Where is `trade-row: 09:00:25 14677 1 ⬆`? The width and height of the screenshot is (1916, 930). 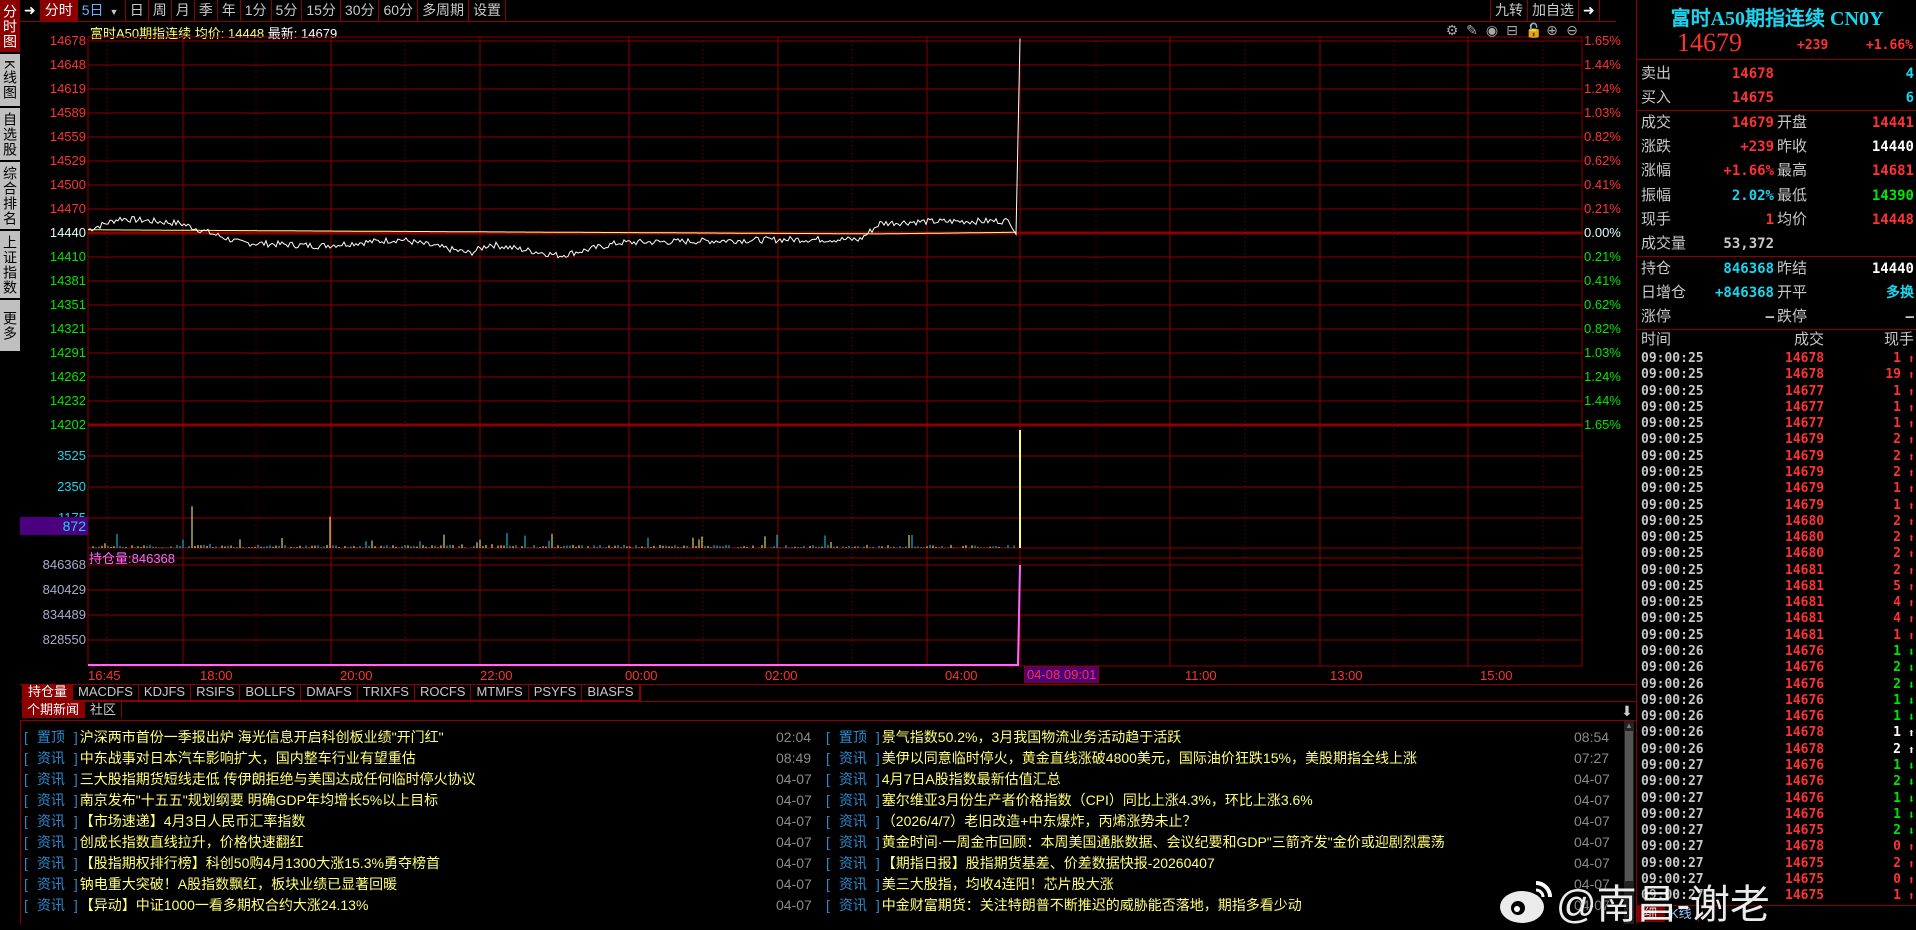
trade-row: 09:00:25 14677 1 ⬆ is located at coordinates (1776, 424).